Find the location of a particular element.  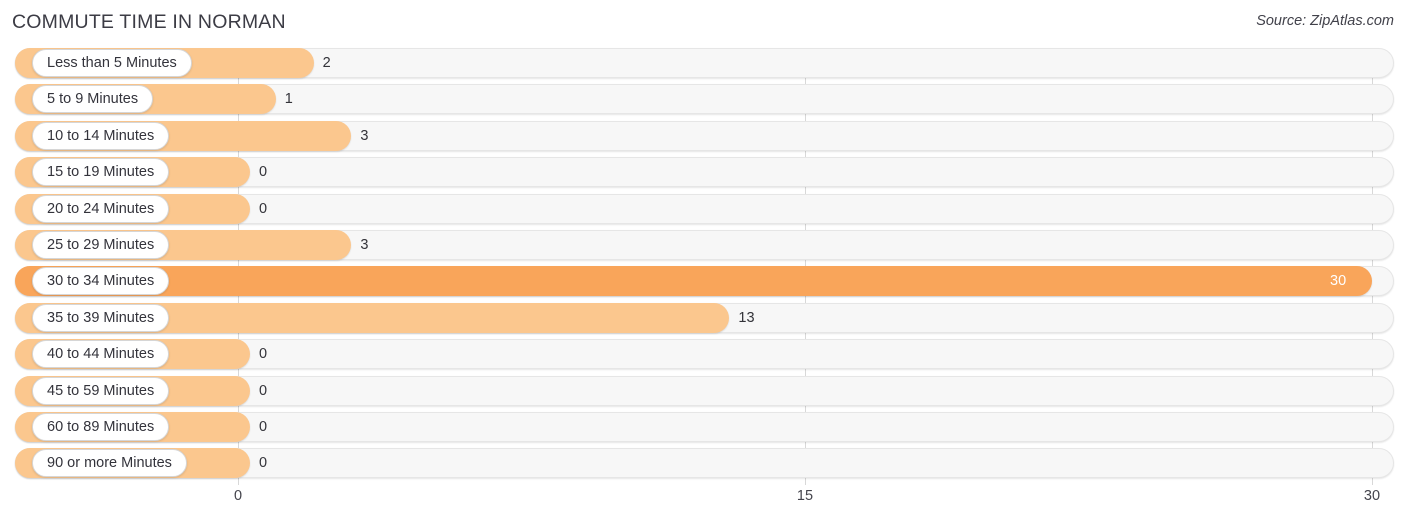

table-row: 90 or more Minutes 0 is located at coordinates (703, 463).